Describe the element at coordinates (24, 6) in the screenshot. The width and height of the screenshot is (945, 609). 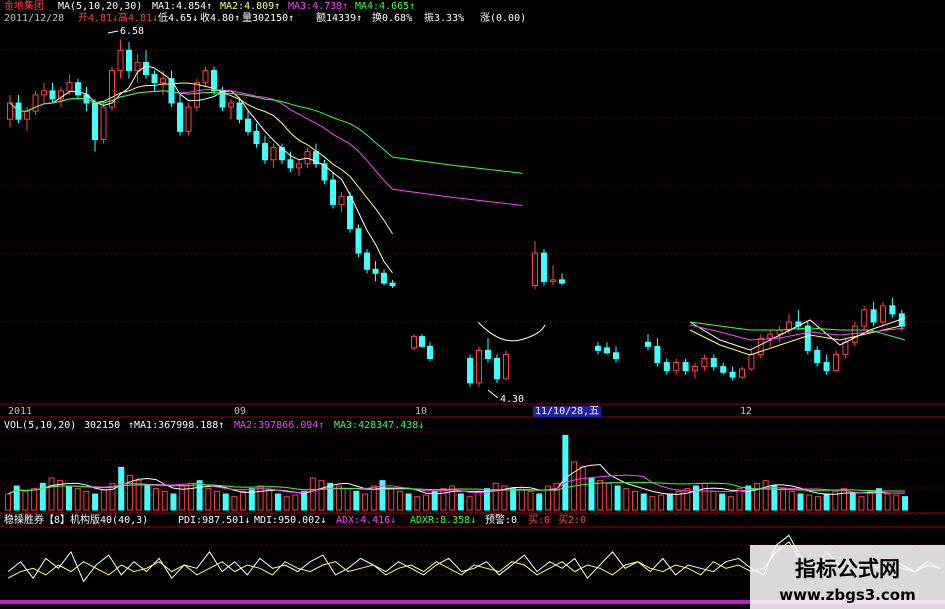
I see `stock-name: 金地集团` at that location.